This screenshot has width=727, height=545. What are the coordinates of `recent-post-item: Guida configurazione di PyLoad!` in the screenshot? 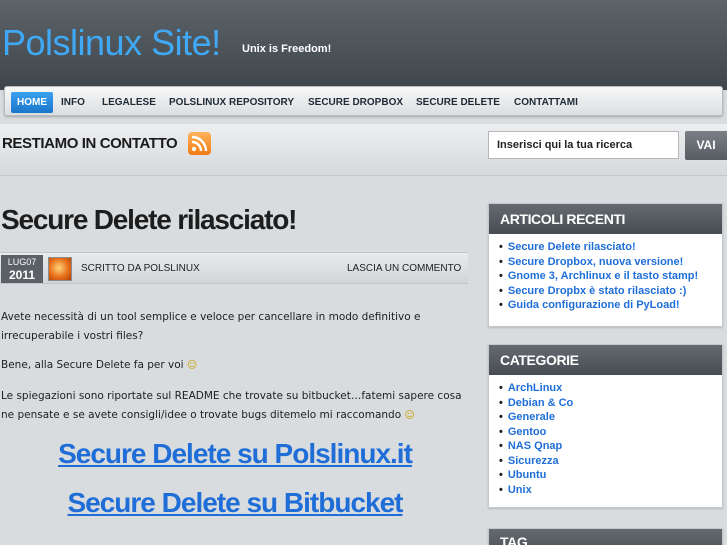 It's located at (610, 305).